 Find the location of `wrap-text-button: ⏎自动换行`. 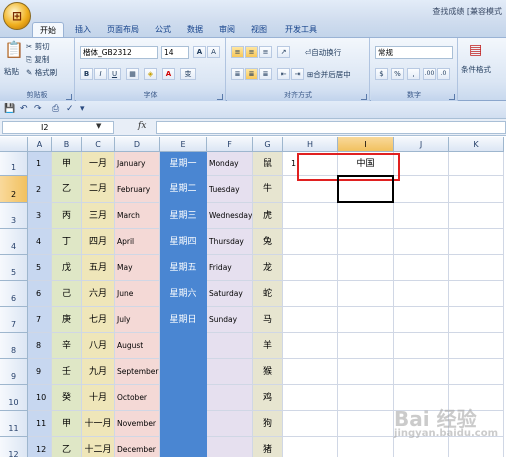

wrap-text-button: ⏎自动换行 is located at coordinates (323, 52).